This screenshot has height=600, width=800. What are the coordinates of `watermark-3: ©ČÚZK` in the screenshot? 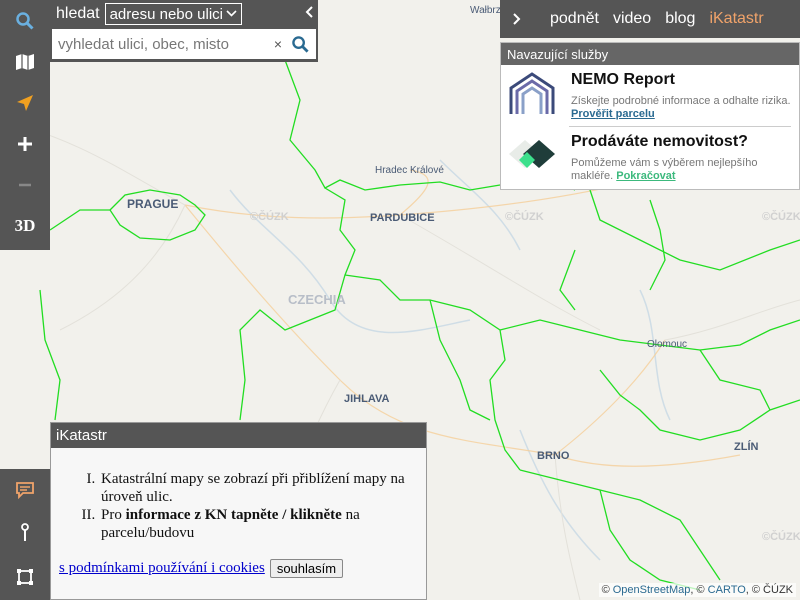 It's located at (781, 216).